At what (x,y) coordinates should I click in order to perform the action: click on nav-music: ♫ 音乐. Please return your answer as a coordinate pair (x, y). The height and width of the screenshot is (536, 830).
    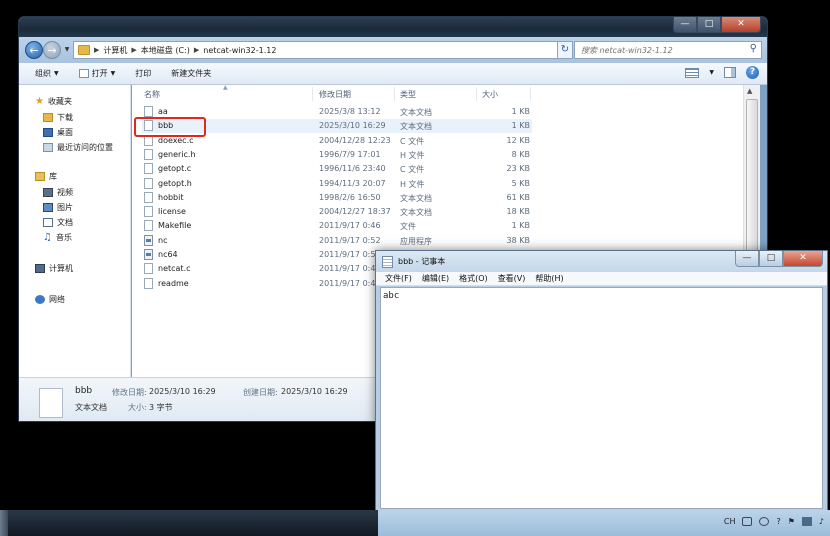
    Looking at the image, I should click on (57, 237).